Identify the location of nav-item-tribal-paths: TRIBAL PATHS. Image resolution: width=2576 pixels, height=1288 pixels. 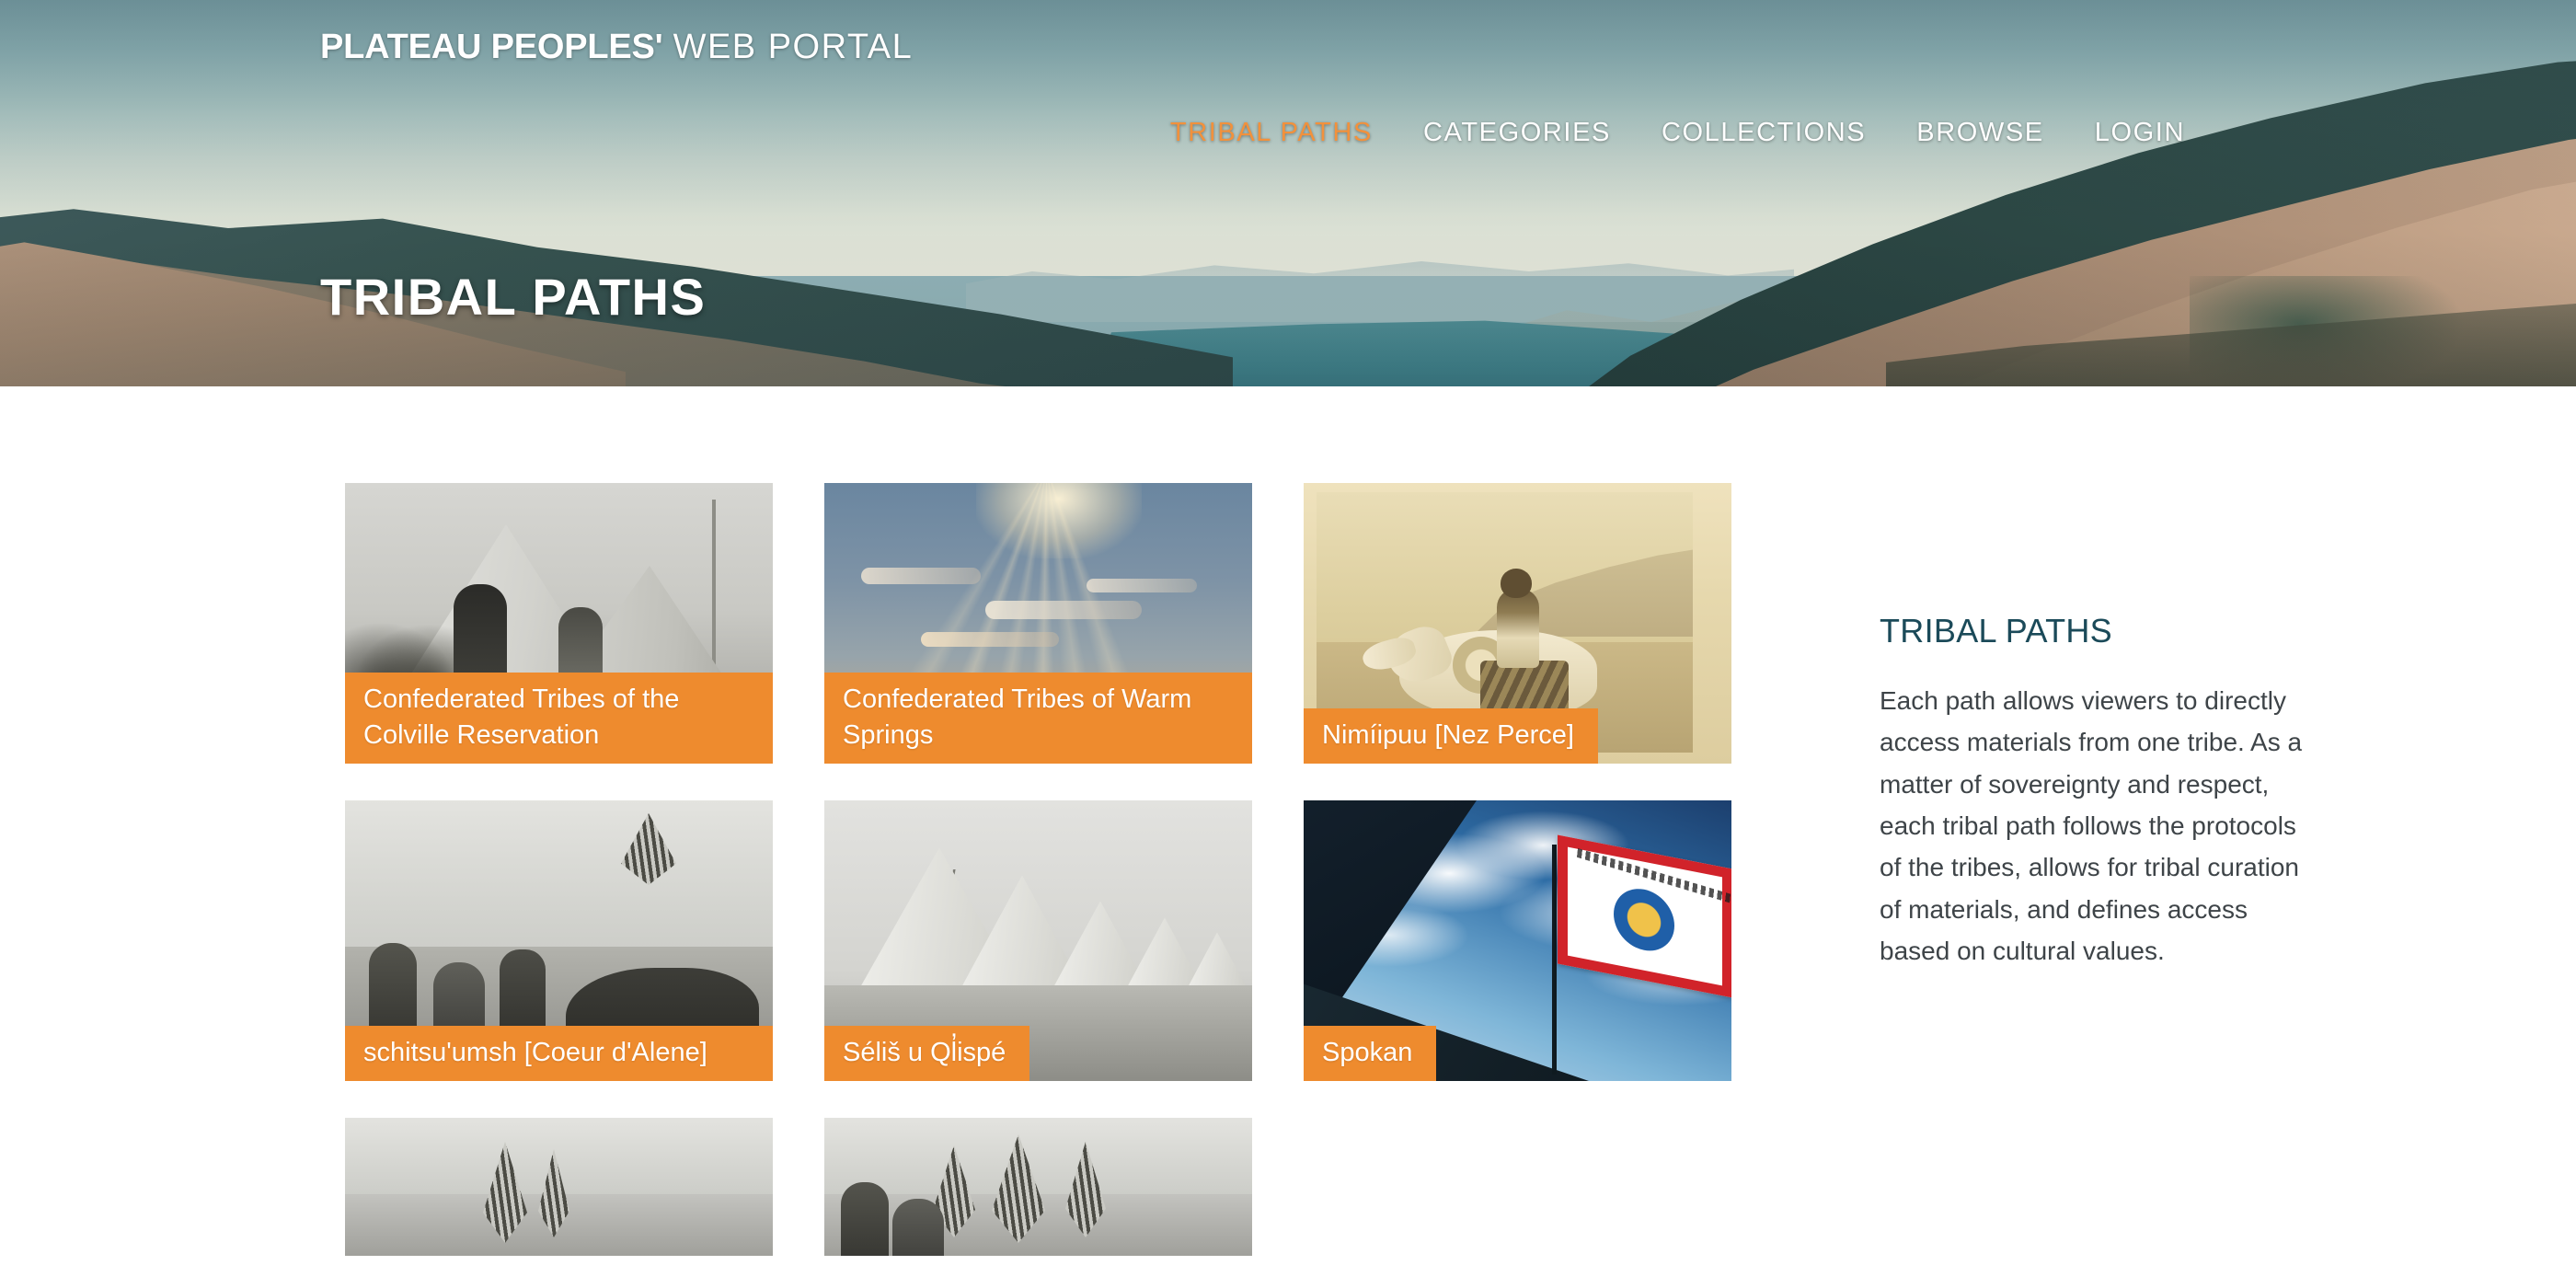
(1271, 133).